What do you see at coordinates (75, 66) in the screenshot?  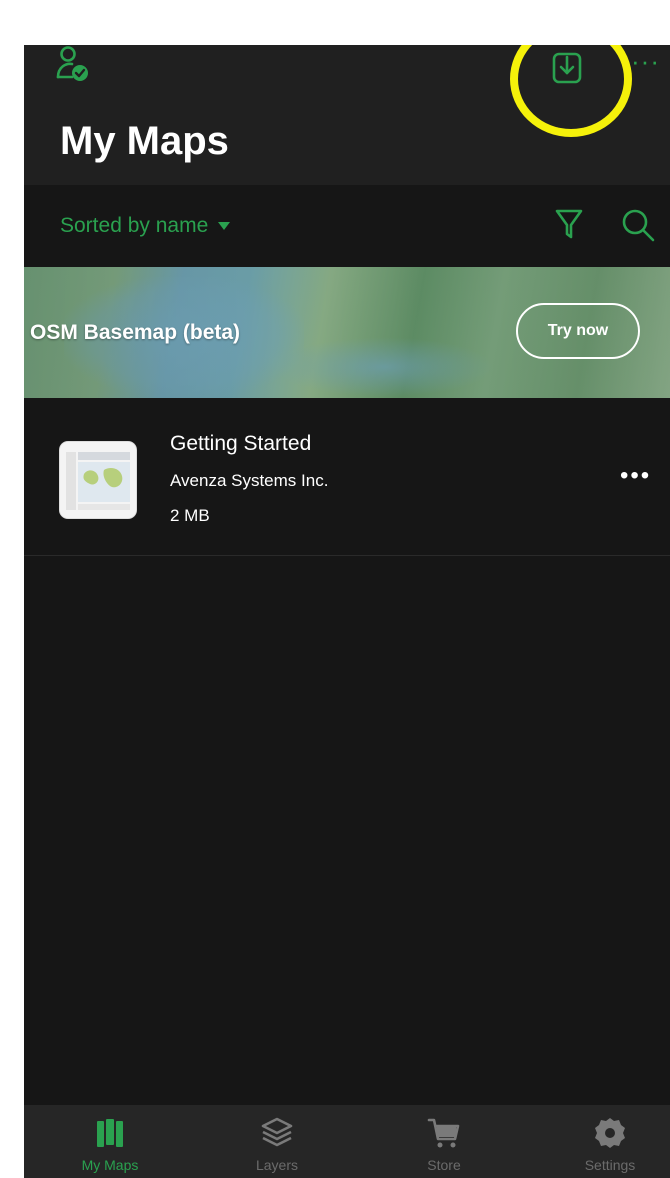 I see `account-verified-icon` at bounding box center [75, 66].